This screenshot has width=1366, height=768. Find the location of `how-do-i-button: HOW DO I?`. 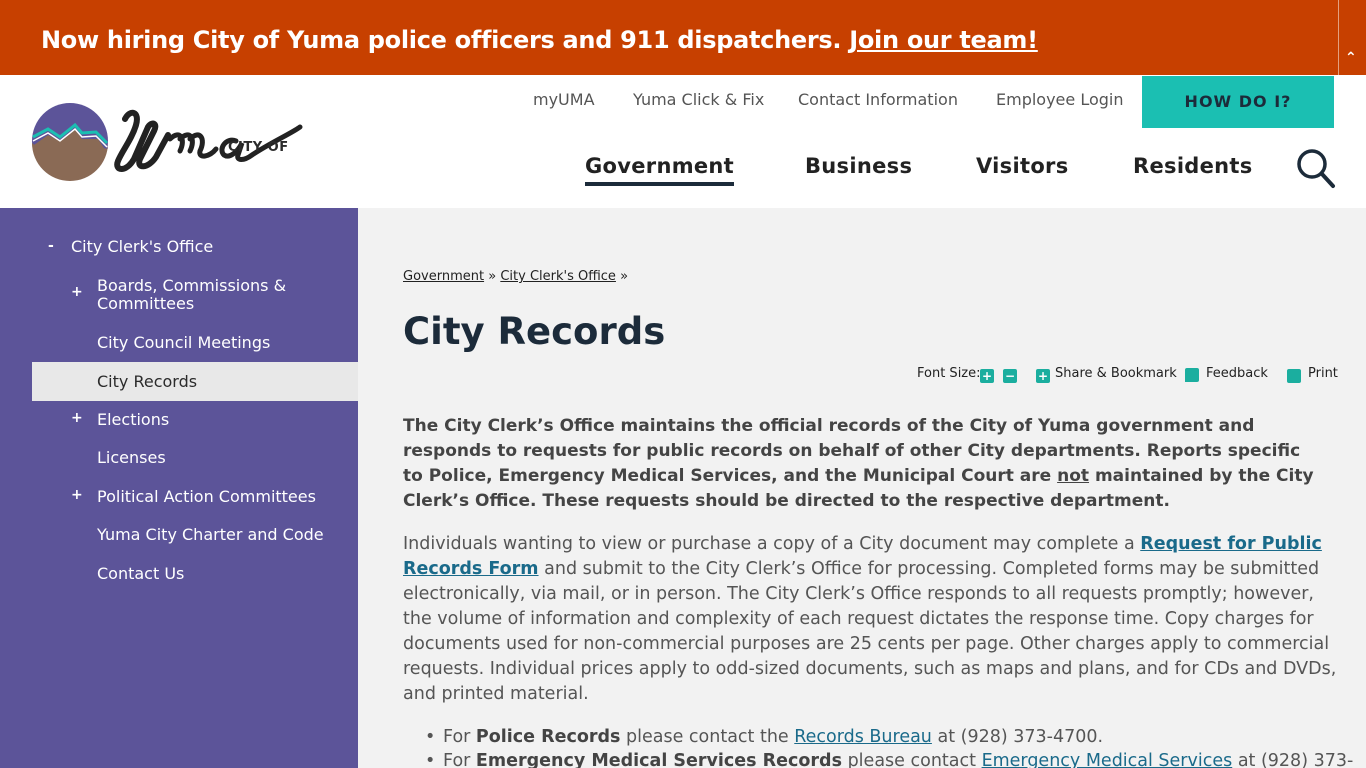

how-do-i-button: HOW DO I? is located at coordinates (1238, 102).